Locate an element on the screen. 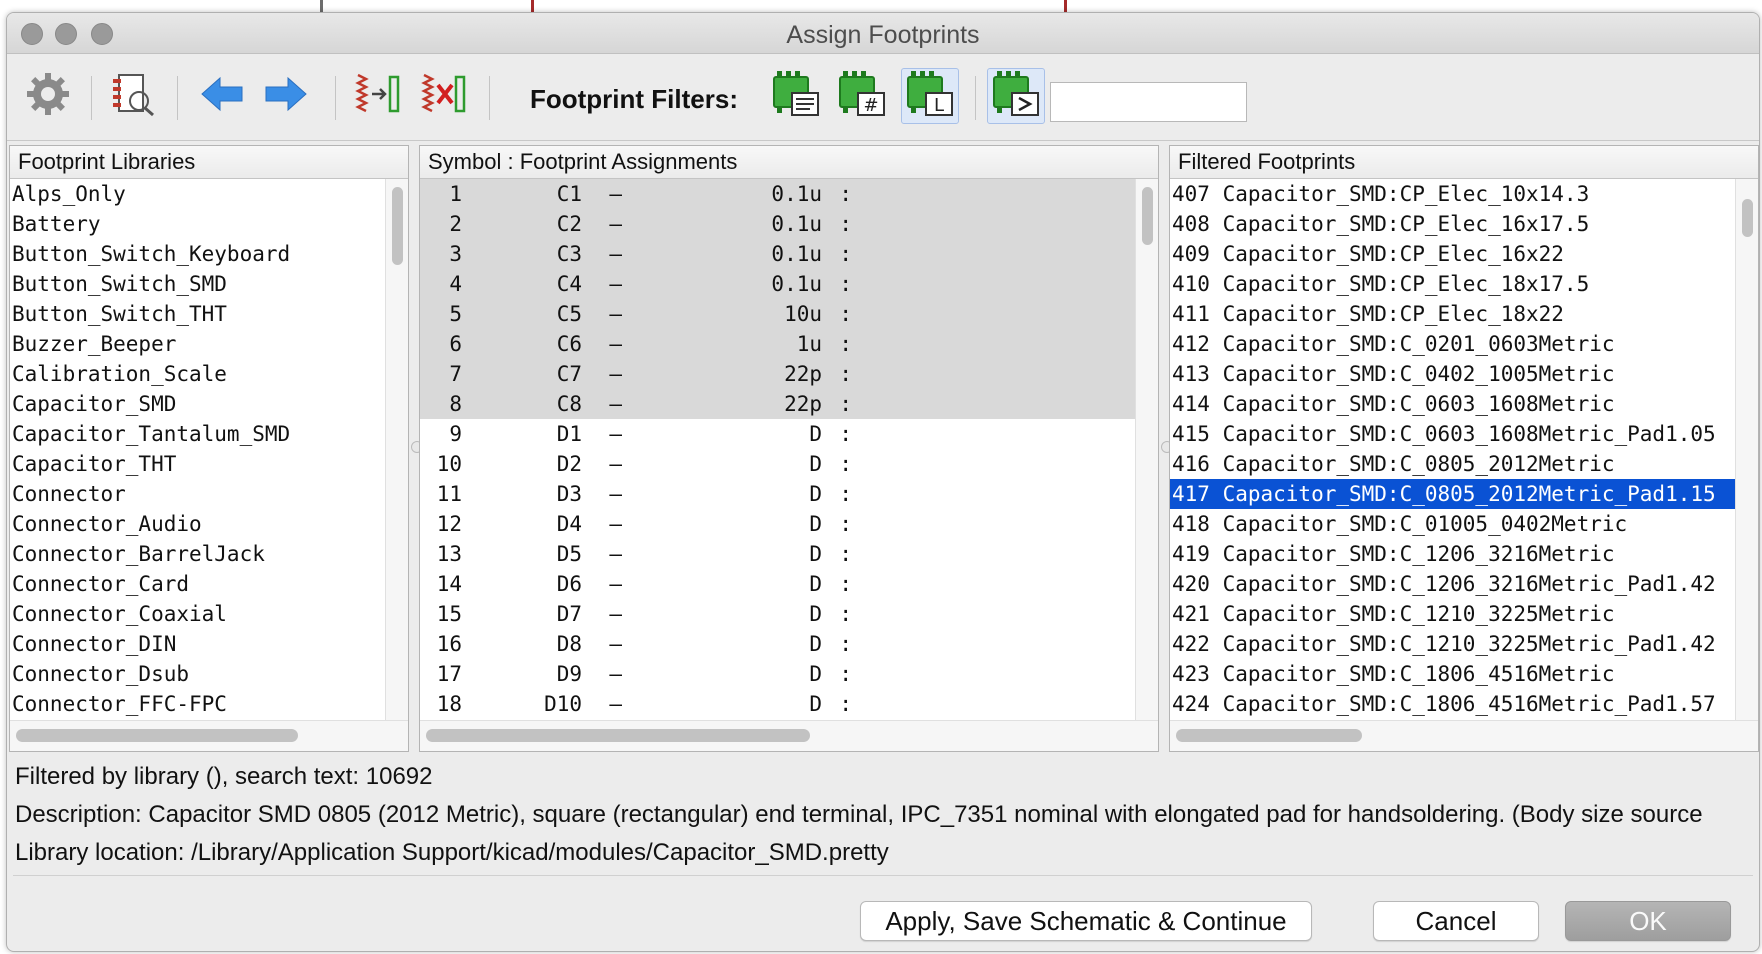 This screenshot has height=954, width=1762. assignment-row: 16 D8 – D: is located at coordinates (778, 644).